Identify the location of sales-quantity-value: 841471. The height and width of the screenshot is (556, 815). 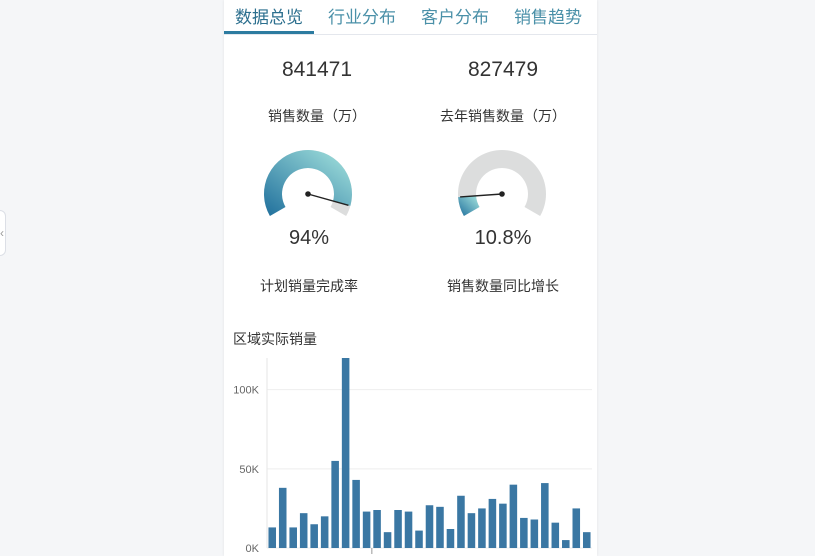
(317, 69).